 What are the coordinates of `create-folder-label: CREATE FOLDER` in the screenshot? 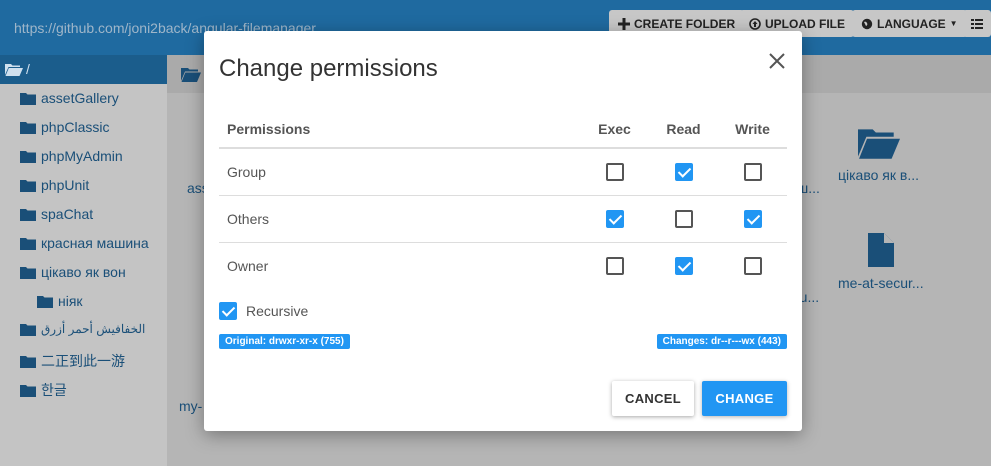 It's located at (685, 23).